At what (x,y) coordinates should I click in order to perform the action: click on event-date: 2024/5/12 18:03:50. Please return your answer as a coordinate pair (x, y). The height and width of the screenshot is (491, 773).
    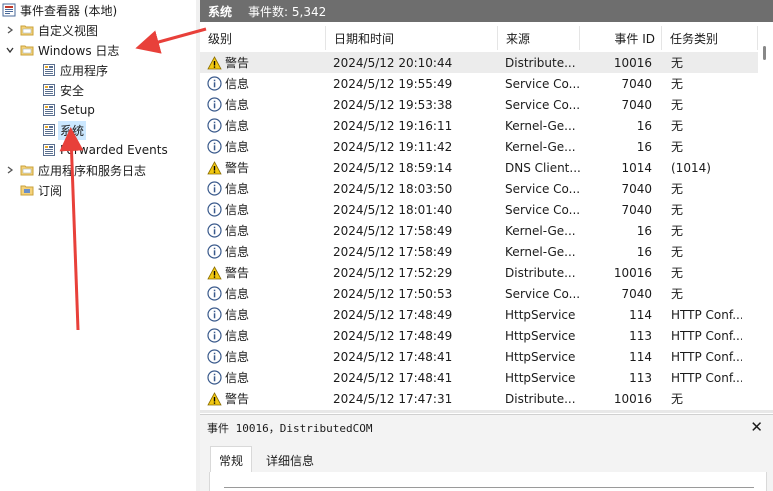
    Looking at the image, I should click on (393, 188).